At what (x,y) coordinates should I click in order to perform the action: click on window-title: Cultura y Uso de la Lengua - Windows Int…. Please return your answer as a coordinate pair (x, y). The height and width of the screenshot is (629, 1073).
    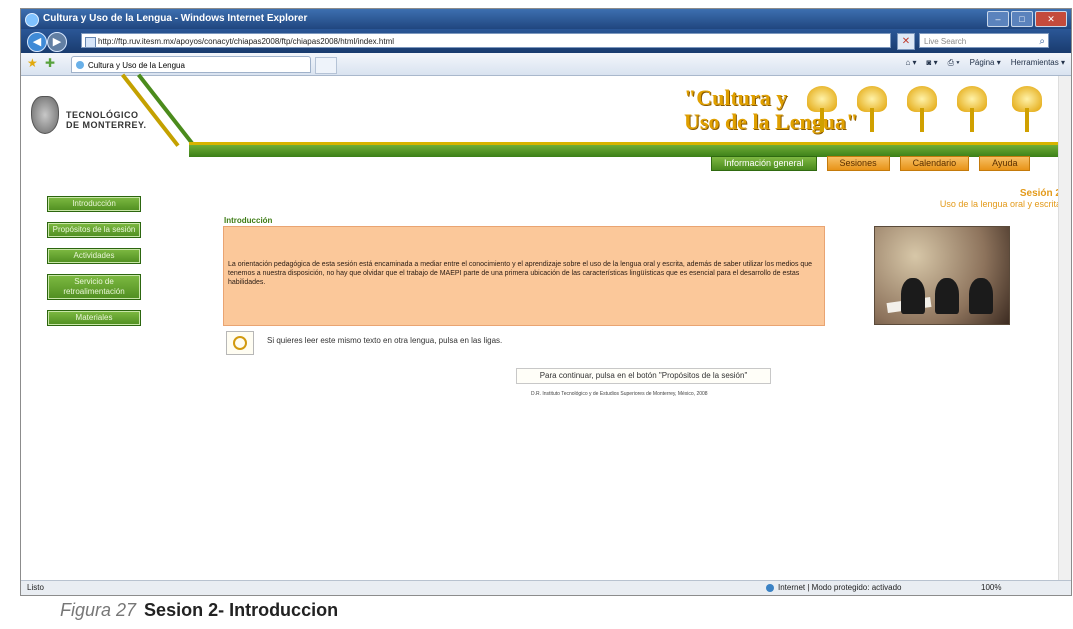
    Looking at the image, I should click on (175, 18).